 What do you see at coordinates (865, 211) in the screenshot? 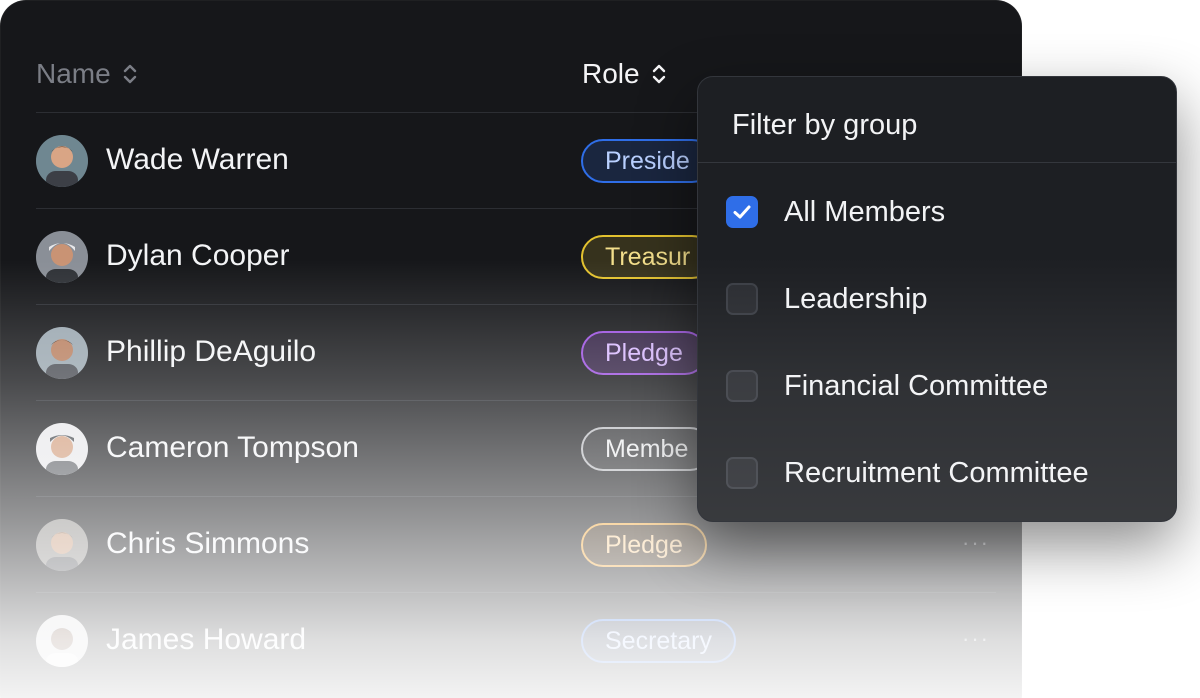
I see `filter-option-label: All Members` at bounding box center [865, 211].